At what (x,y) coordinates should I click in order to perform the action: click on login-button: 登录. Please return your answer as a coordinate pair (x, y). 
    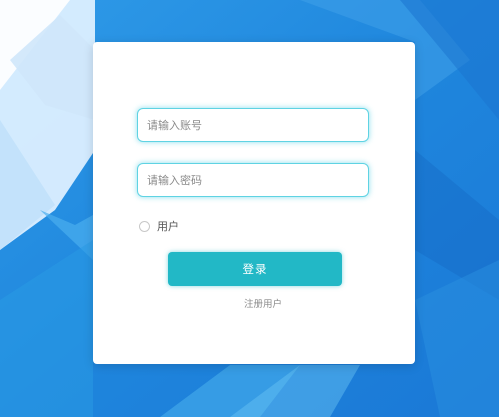
    Looking at the image, I should click on (255, 269).